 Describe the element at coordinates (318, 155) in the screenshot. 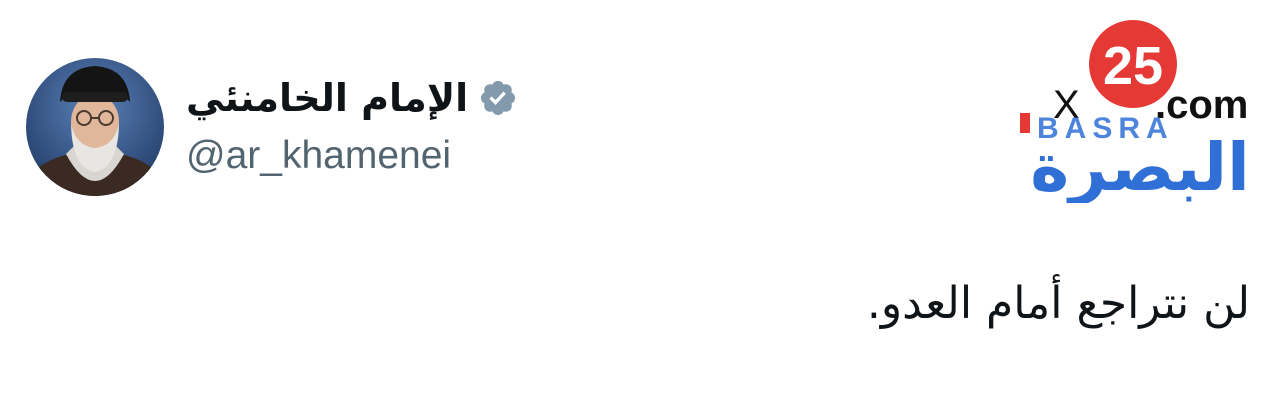

I see `profile-handle: @ar_khamenei` at that location.